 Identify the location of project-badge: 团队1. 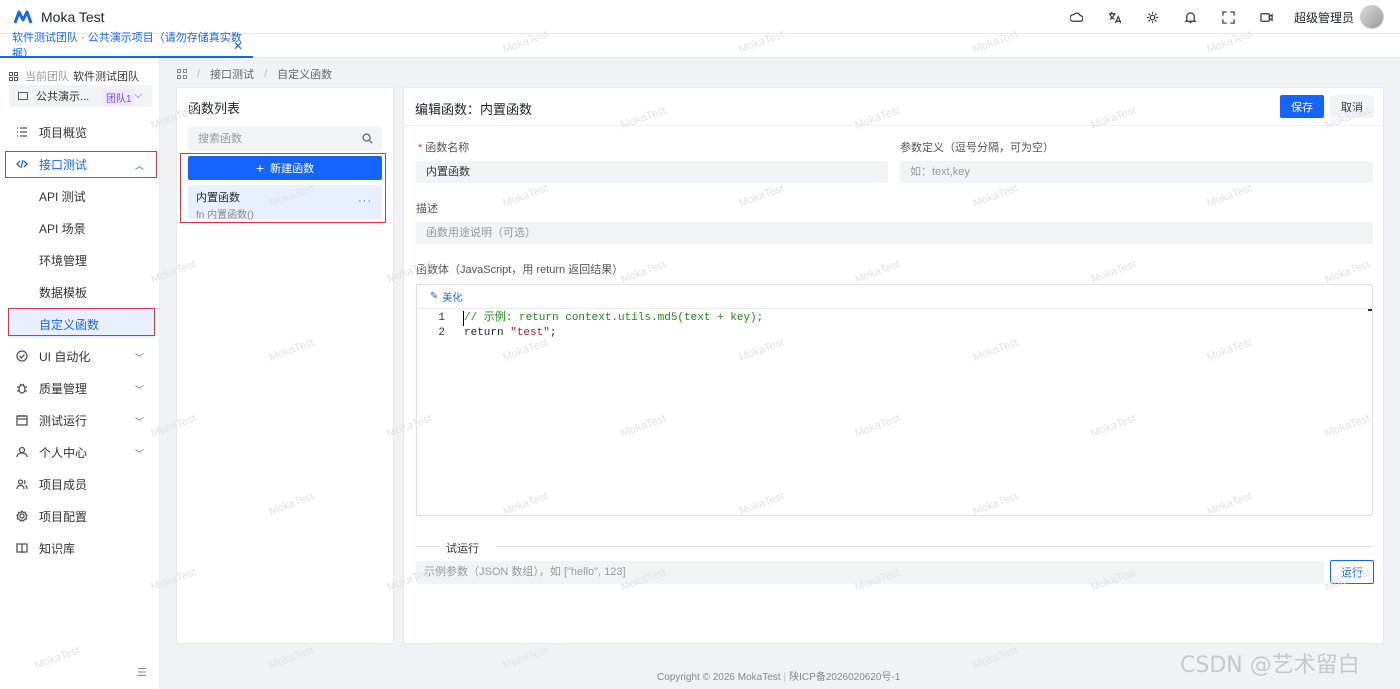
(119, 97).